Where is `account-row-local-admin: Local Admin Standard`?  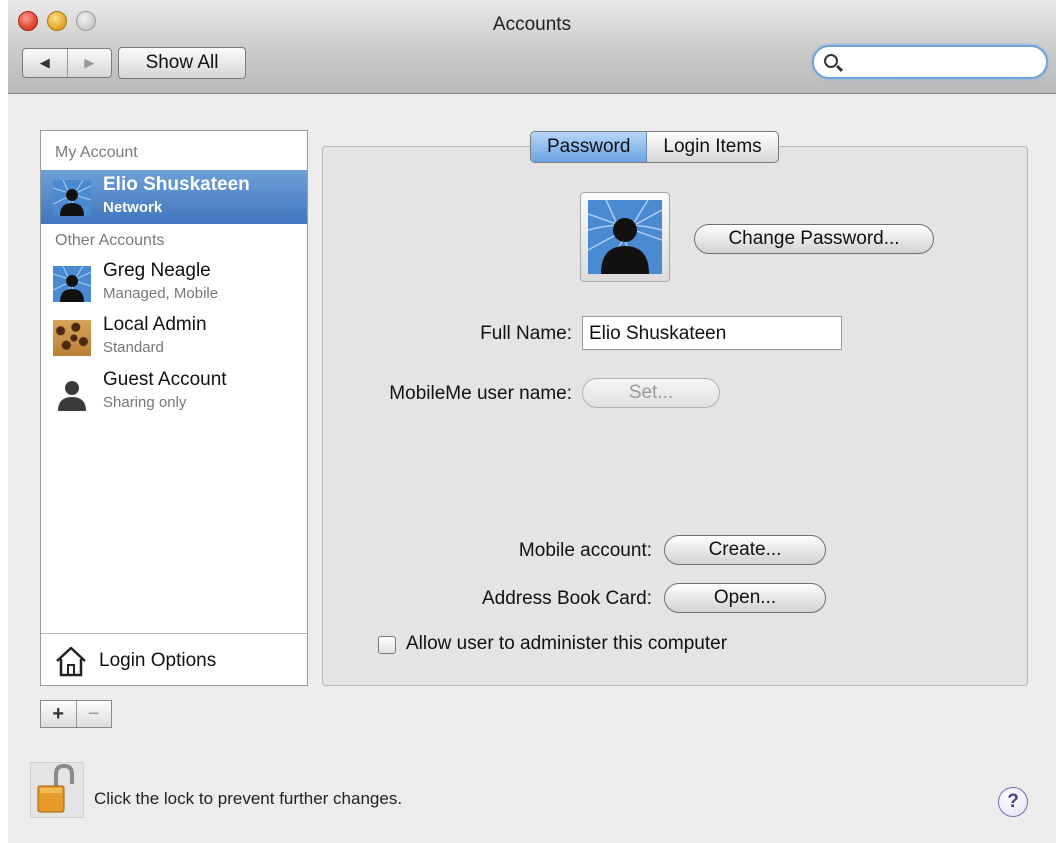 account-row-local-admin: Local Admin Standard is located at coordinates (174, 337).